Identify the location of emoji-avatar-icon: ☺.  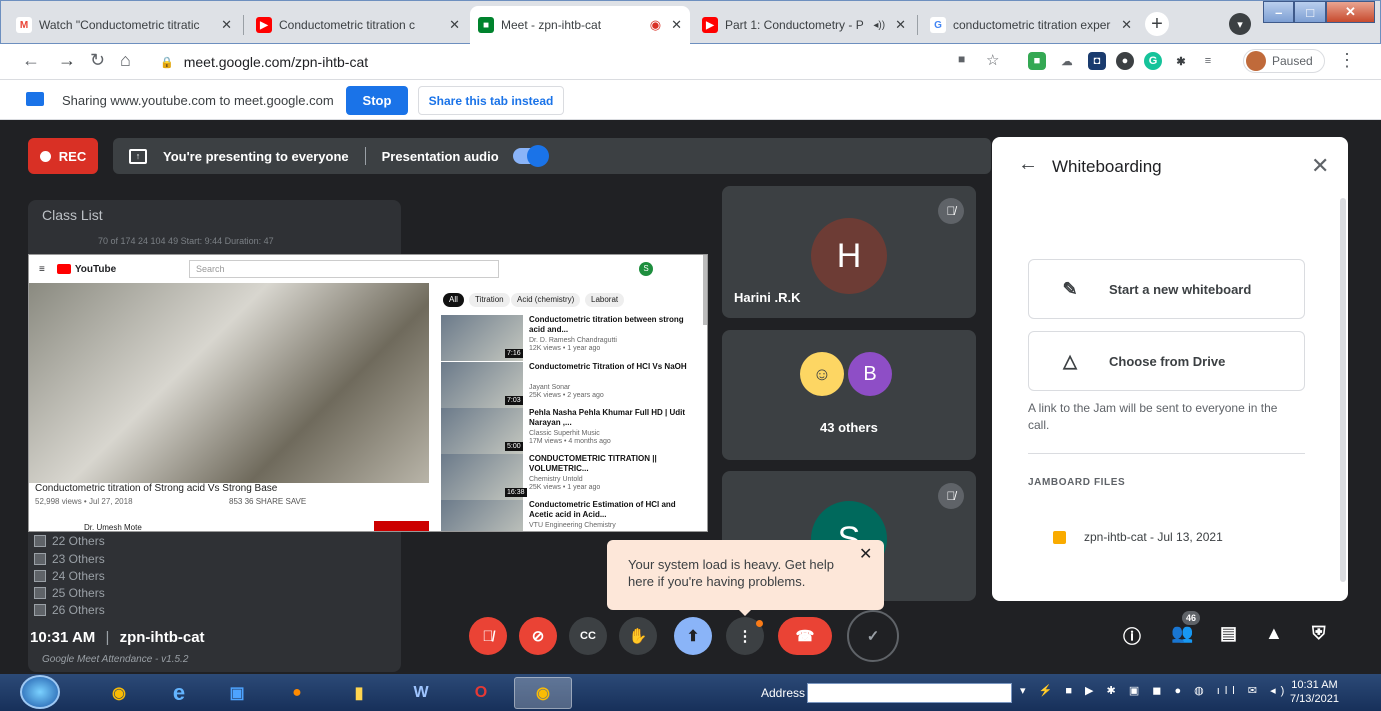
(822, 374).